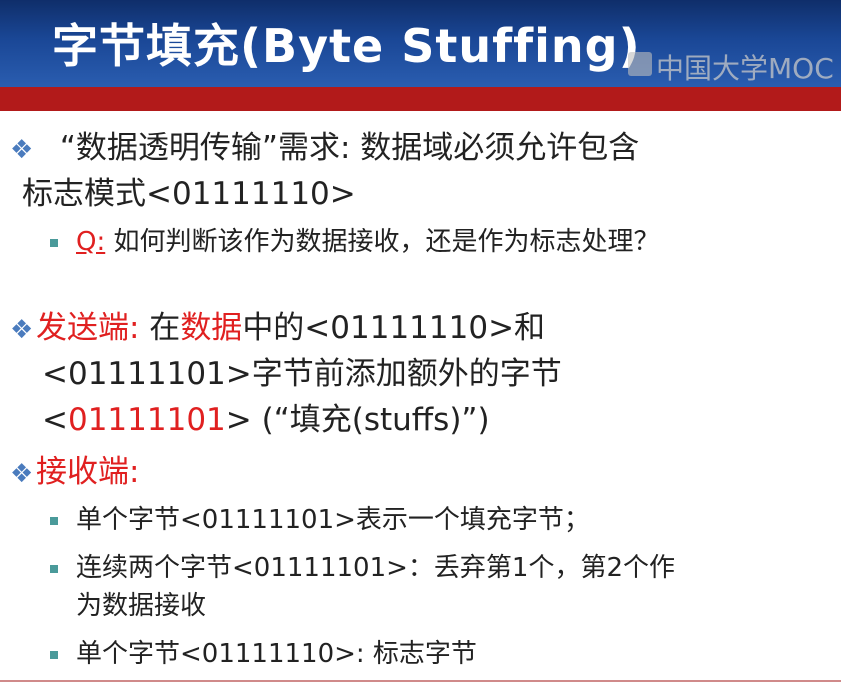 Image resolution: width=841 pixels, height=686 pixels. What do you see at coordinates (420, 681) in the screenshot?
I see `bottom-divider` at bounding box center [420, 681].